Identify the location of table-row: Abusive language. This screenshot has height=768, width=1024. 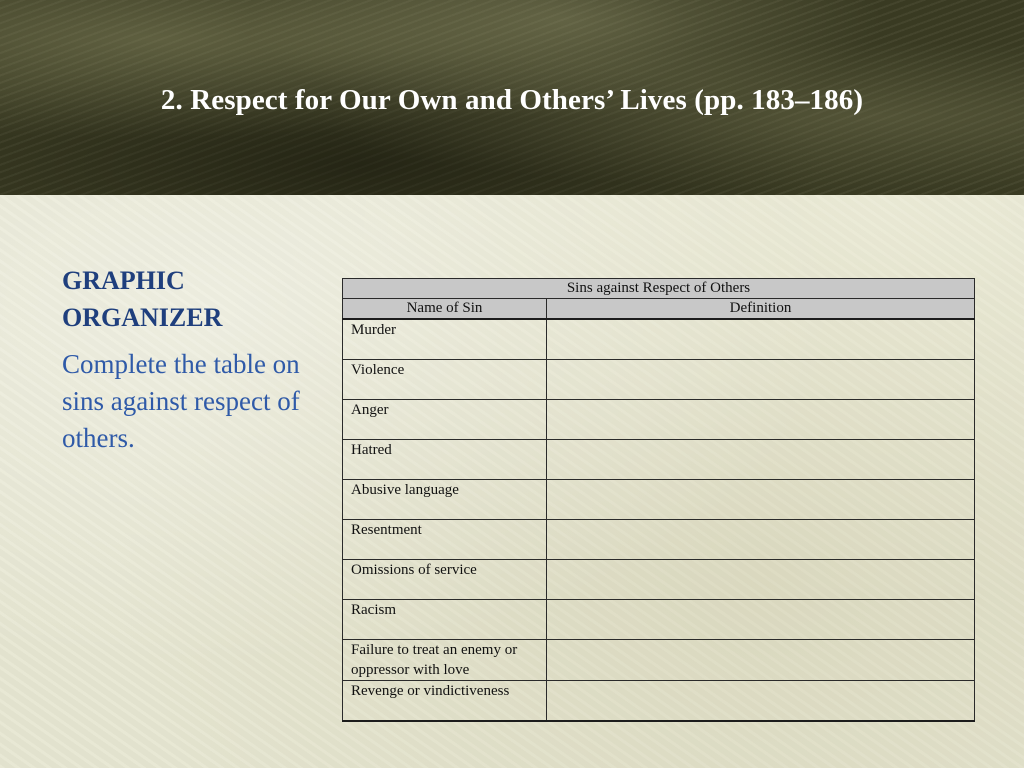
(658, 499).